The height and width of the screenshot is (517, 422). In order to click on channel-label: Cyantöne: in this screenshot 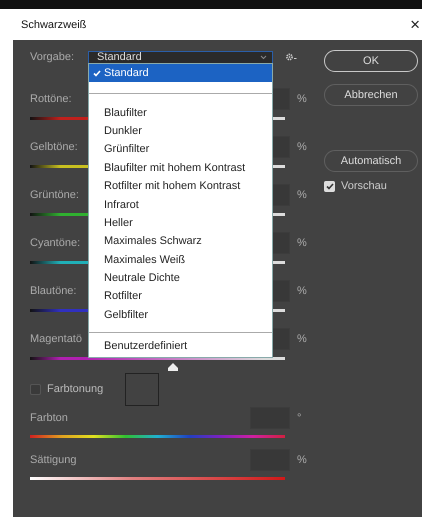, I will do `click(55, 243)`.